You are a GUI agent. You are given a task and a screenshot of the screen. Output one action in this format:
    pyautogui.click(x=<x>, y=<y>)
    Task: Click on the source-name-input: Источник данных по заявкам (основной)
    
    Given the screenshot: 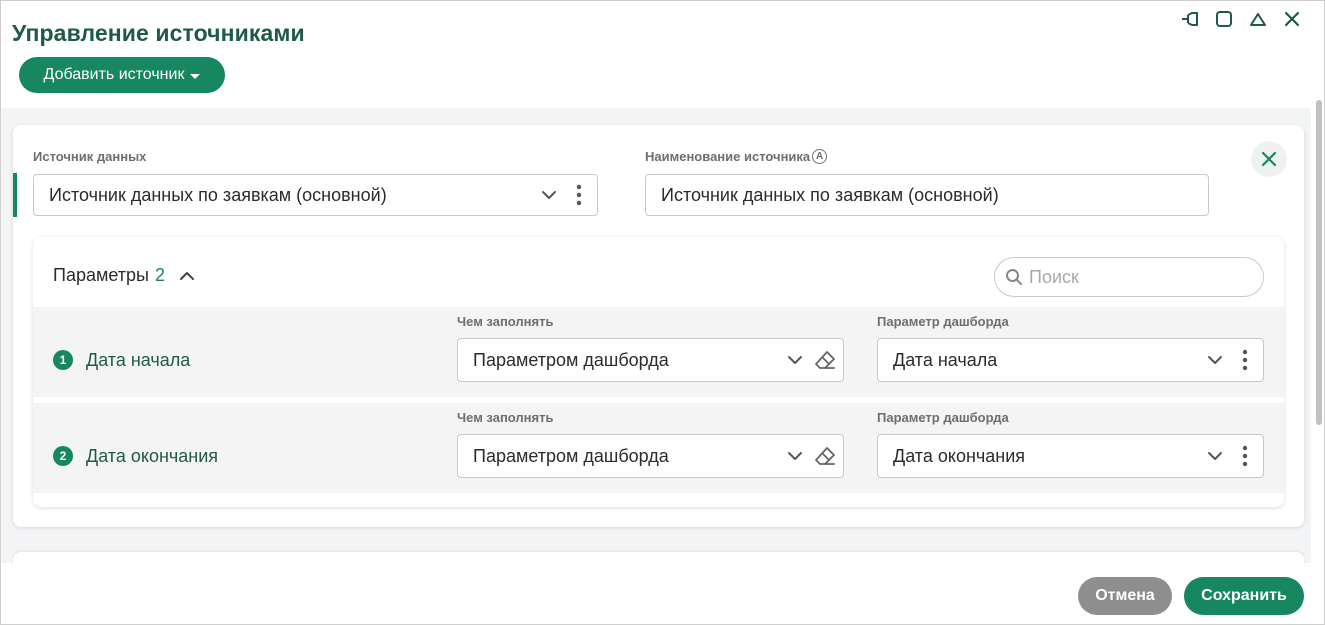 What is the action you would take?
    pyautogui.click(x=927, y=195)
    